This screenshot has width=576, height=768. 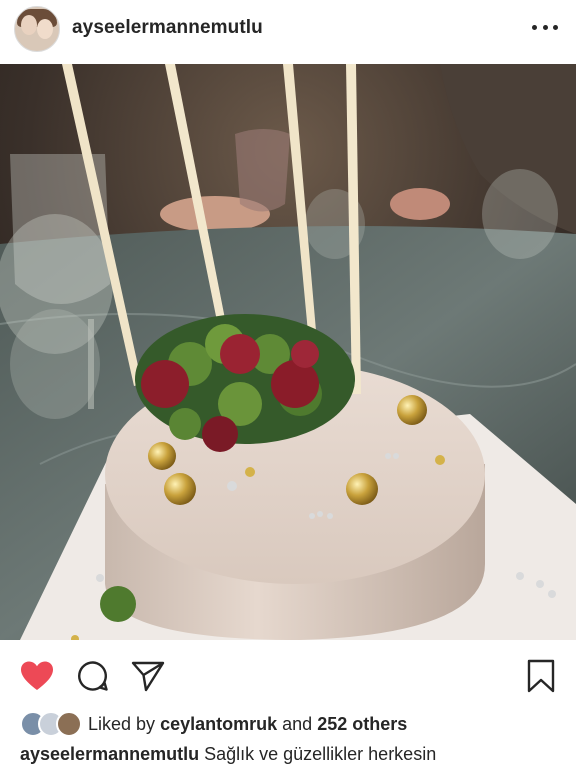 What do you see at coordinates (362, 724) in the screenshot?
I see `likes-others: 252 others` at bounding box center [362, 724].